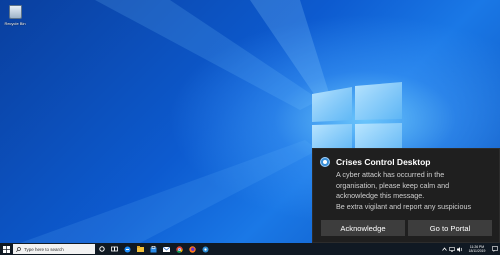  I want to click on file-explorer-icon, so click(140, 249).